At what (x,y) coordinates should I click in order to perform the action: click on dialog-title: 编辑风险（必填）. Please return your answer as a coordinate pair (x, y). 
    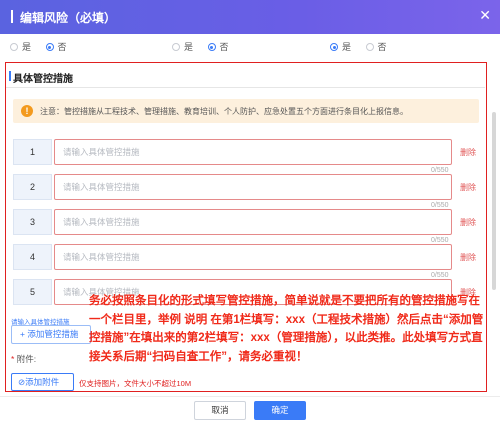
    Looking at the image, I should click on (68, 18).